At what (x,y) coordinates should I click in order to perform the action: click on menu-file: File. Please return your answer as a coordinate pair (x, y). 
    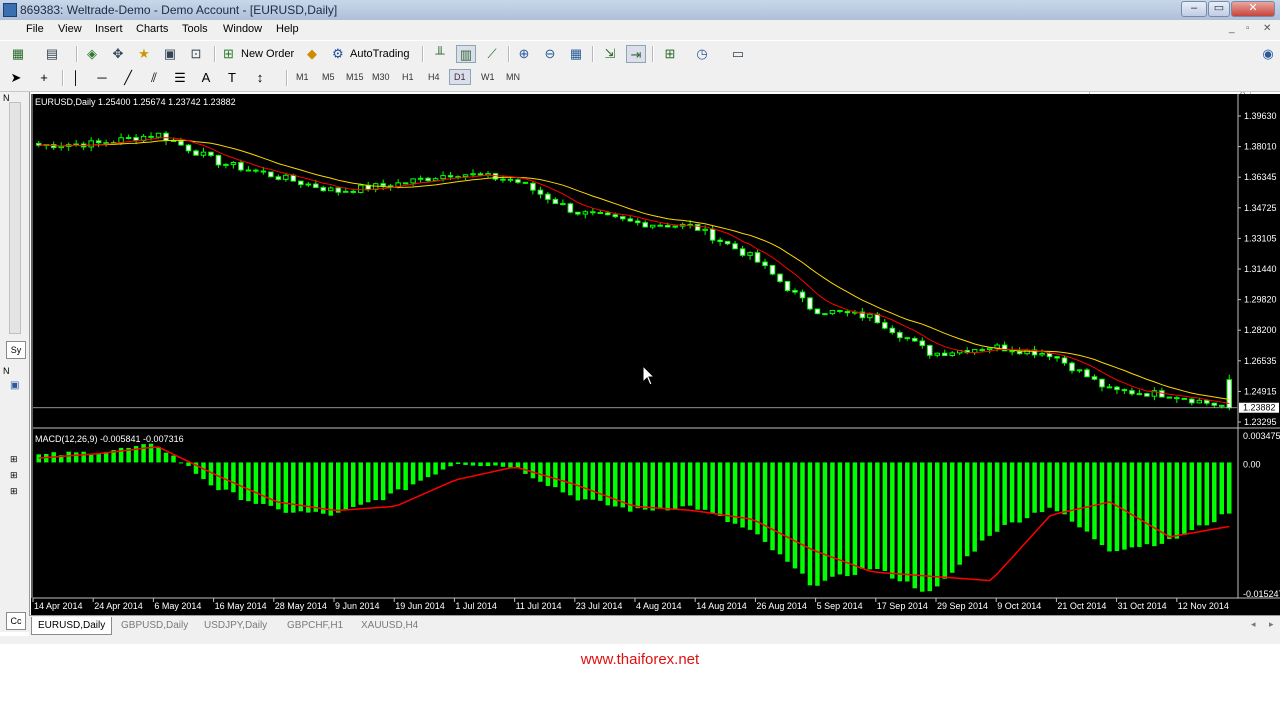
    Looking at the image, I should click on (35, 29).